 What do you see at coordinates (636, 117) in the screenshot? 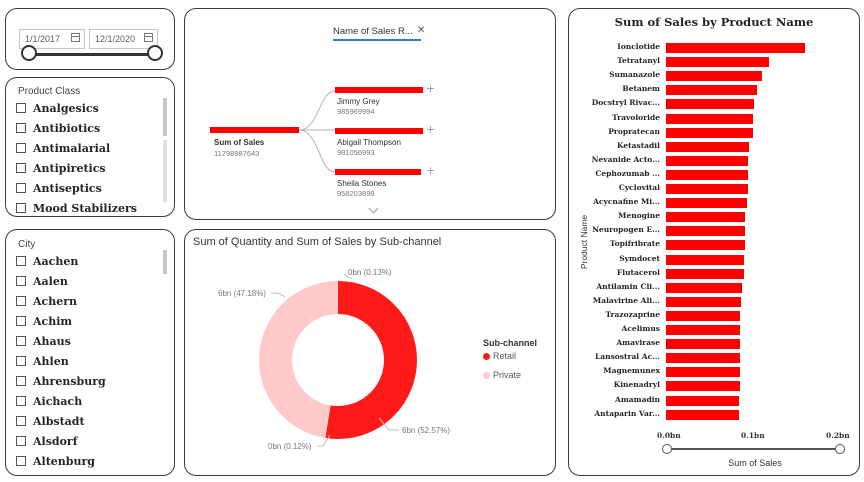
I see `bar-category-label: Travoloride` at bounding box center [636, 117].